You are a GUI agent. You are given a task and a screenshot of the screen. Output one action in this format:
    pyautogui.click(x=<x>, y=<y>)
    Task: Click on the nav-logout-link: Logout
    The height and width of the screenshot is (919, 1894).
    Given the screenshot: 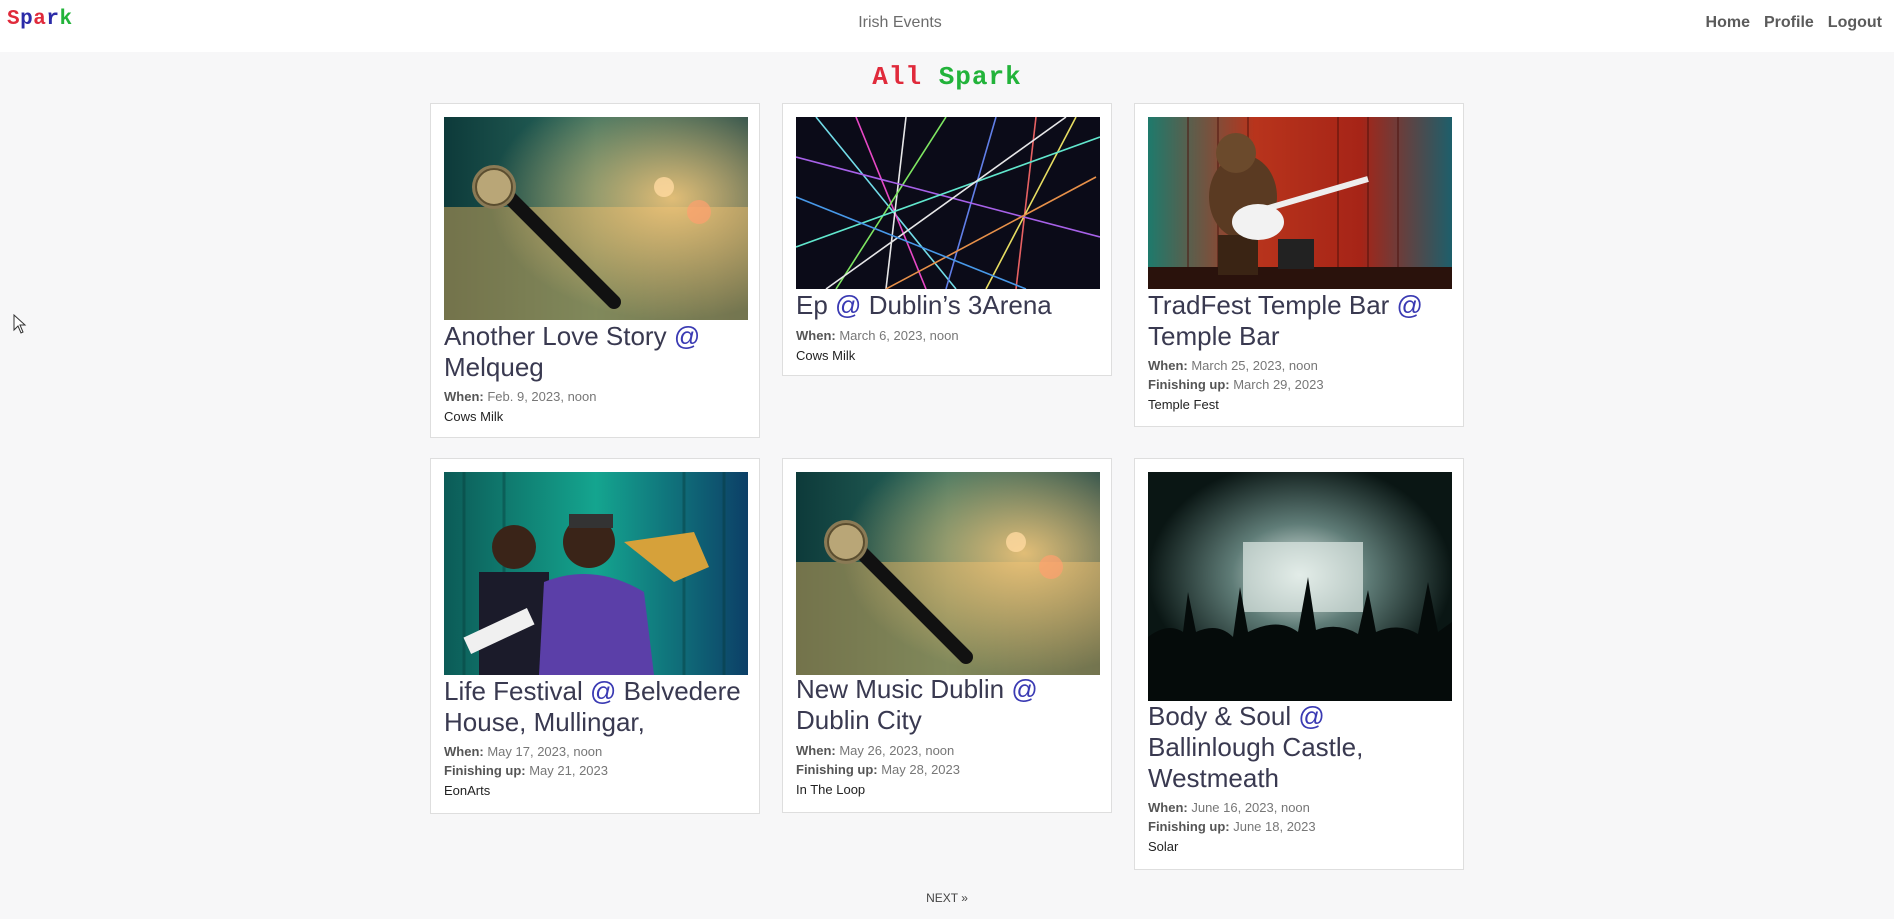 What is the action you would take?
    pyautogui.click(x=1855, y=23)
    